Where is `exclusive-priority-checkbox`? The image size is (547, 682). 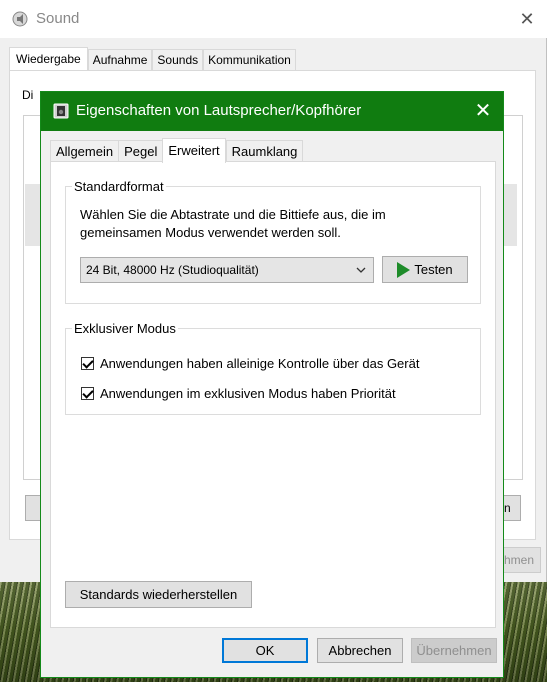 exclusive-priority-checkbox is located at coordinates (87, 393).